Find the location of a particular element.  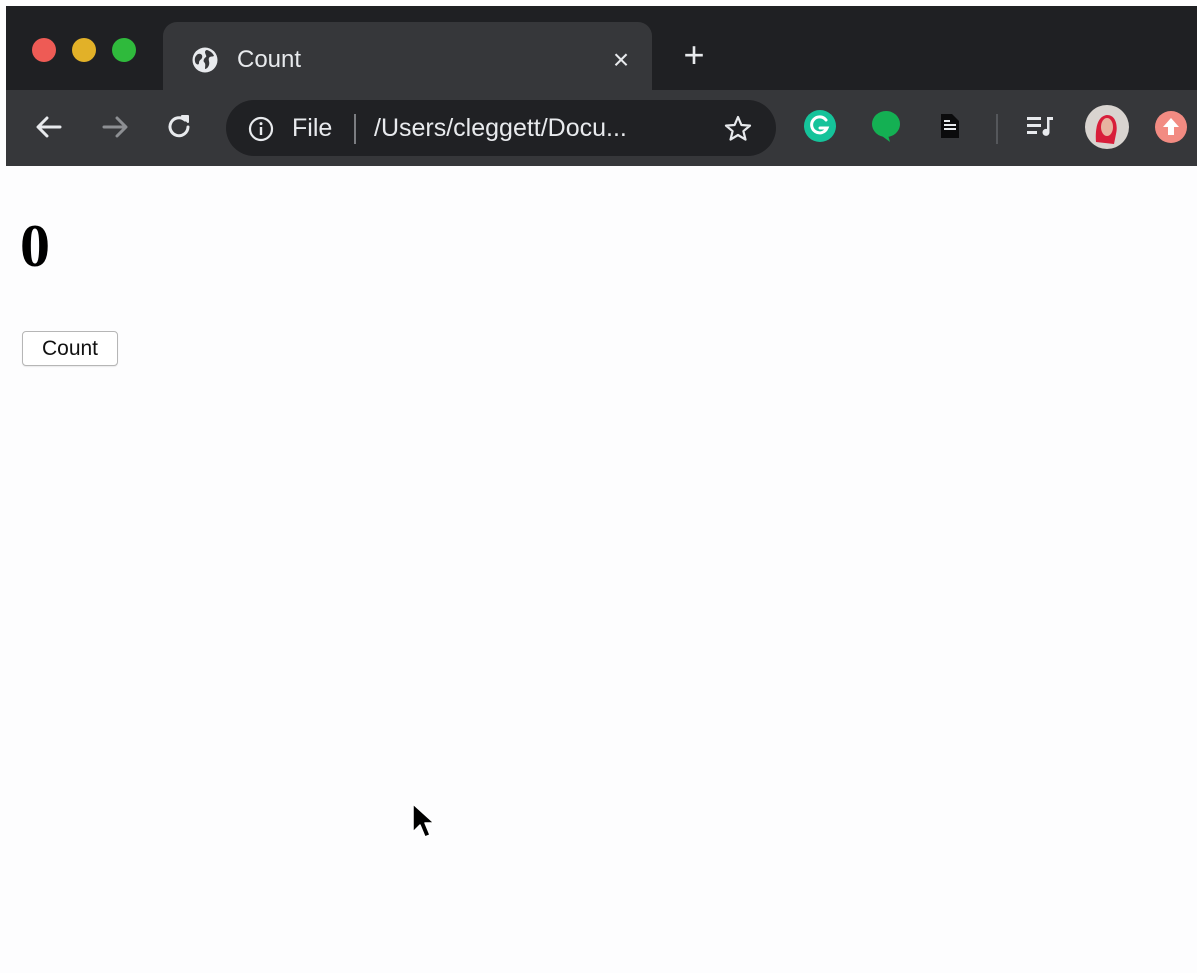

browser-title-bar: Count × + is located at coordinates (601, 51).